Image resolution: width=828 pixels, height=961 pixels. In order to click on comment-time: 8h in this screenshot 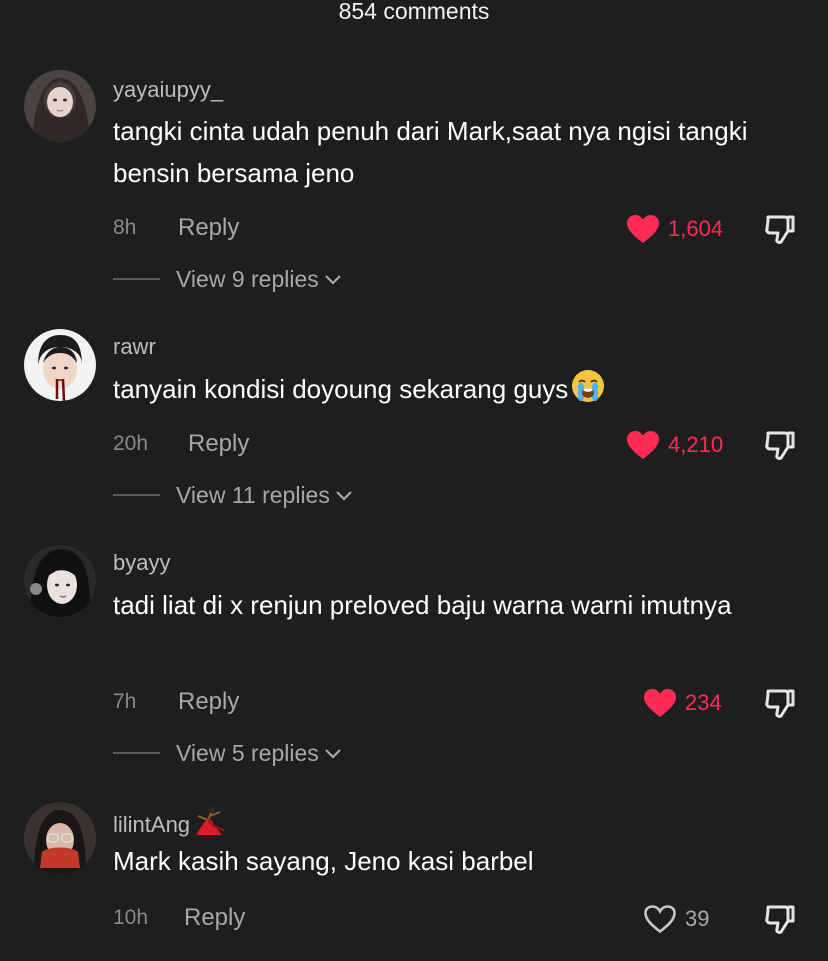, I will do `click(125, 227)`.